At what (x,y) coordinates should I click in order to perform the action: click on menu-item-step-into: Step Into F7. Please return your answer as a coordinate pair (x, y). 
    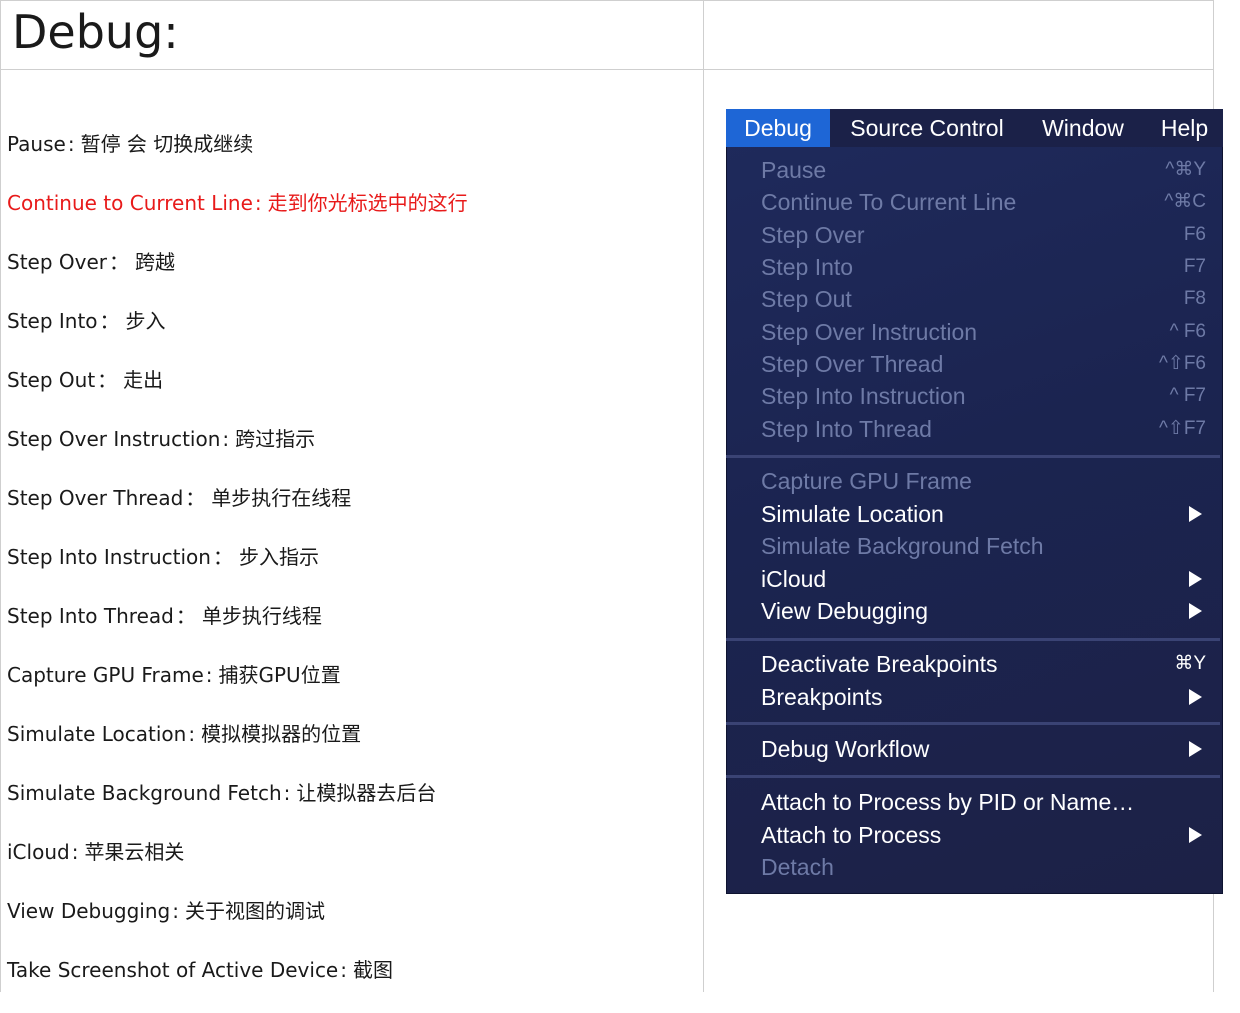
    Looking at the image, I should click on (983, 267).